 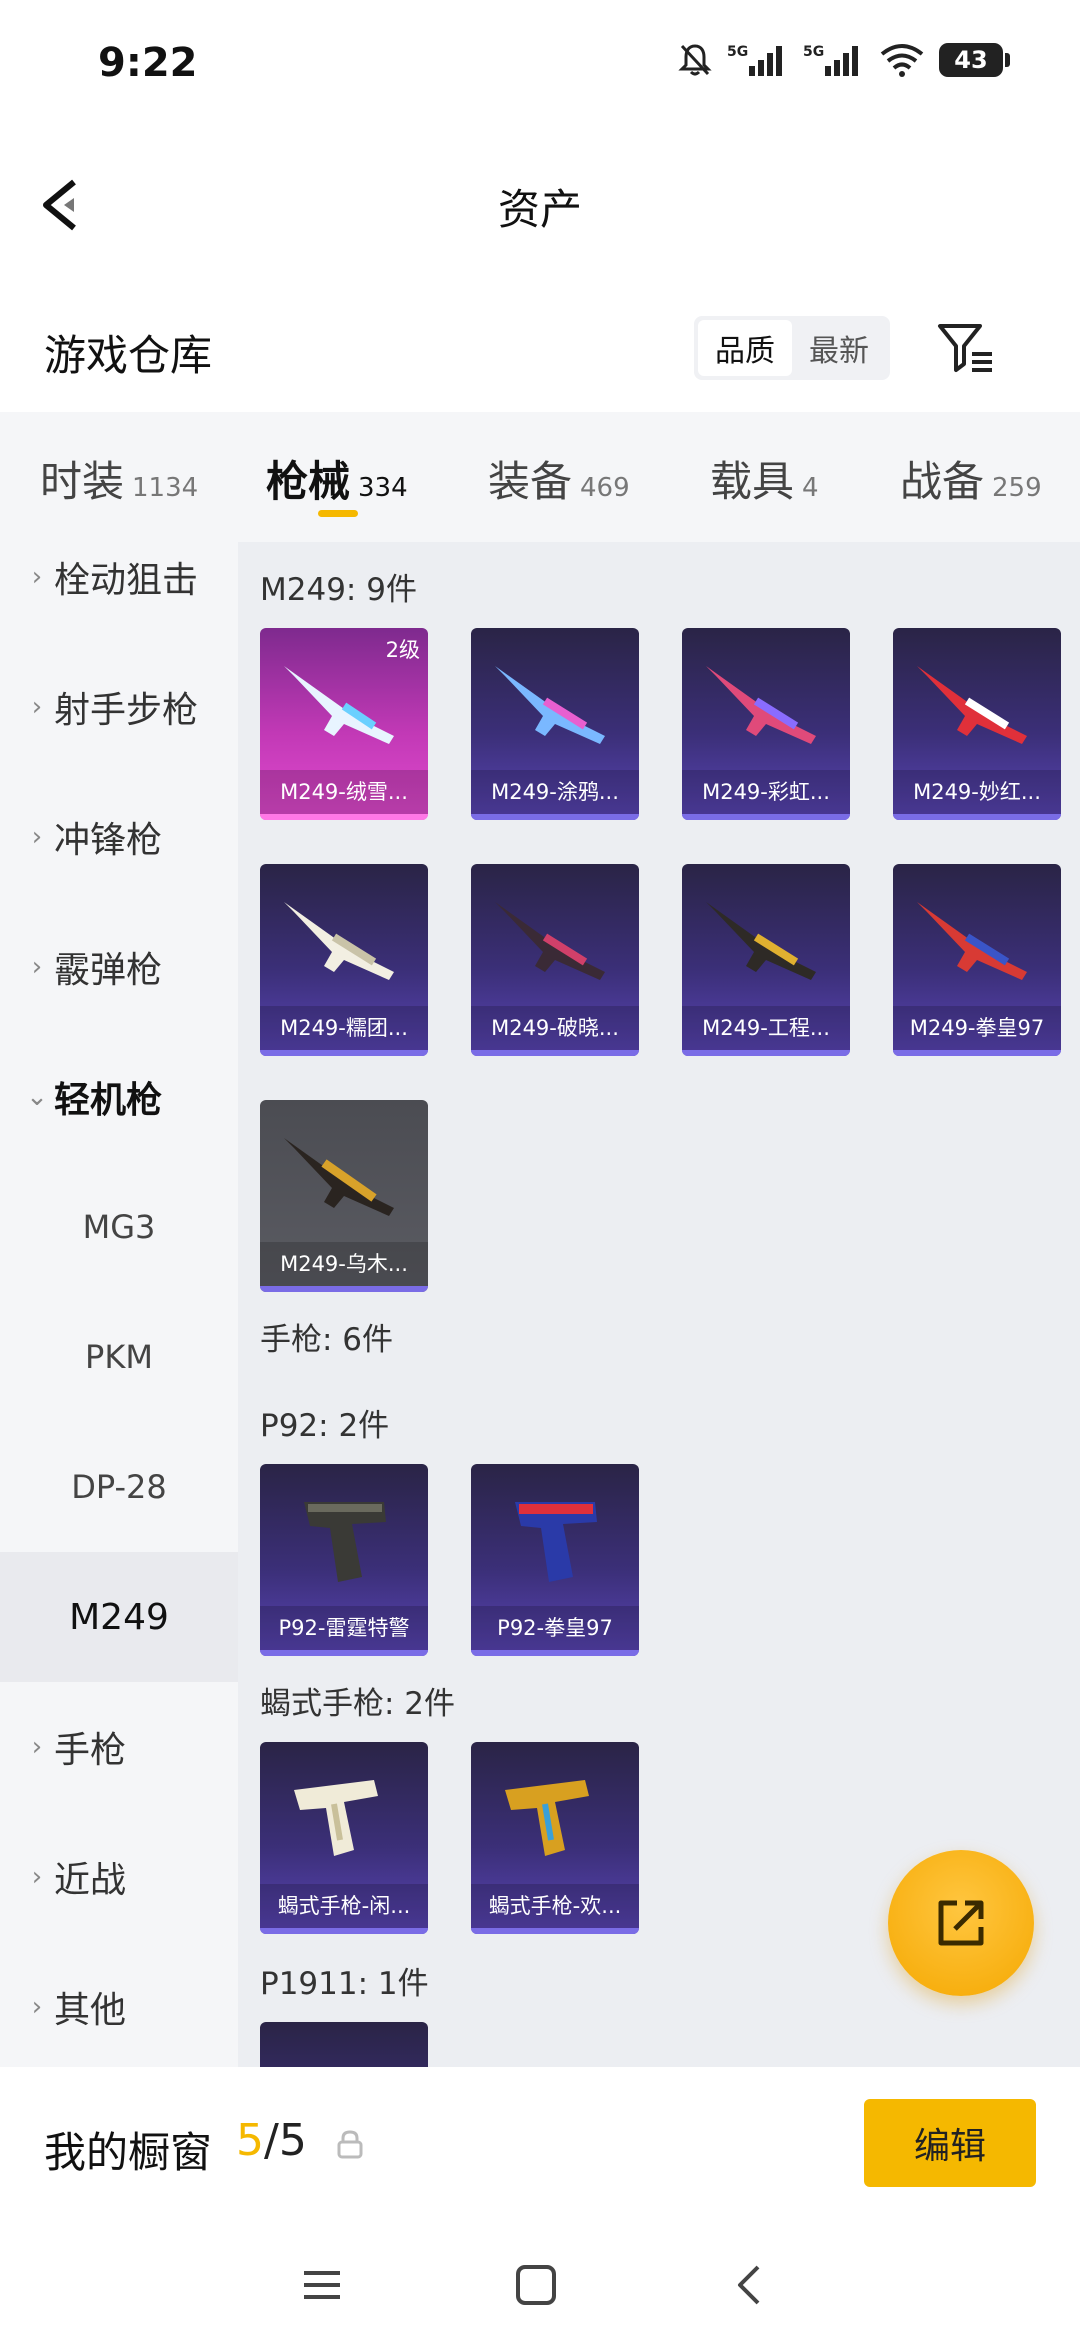 I want to click on group-label-m249: M249: 9件, so click(x=338, y=590).